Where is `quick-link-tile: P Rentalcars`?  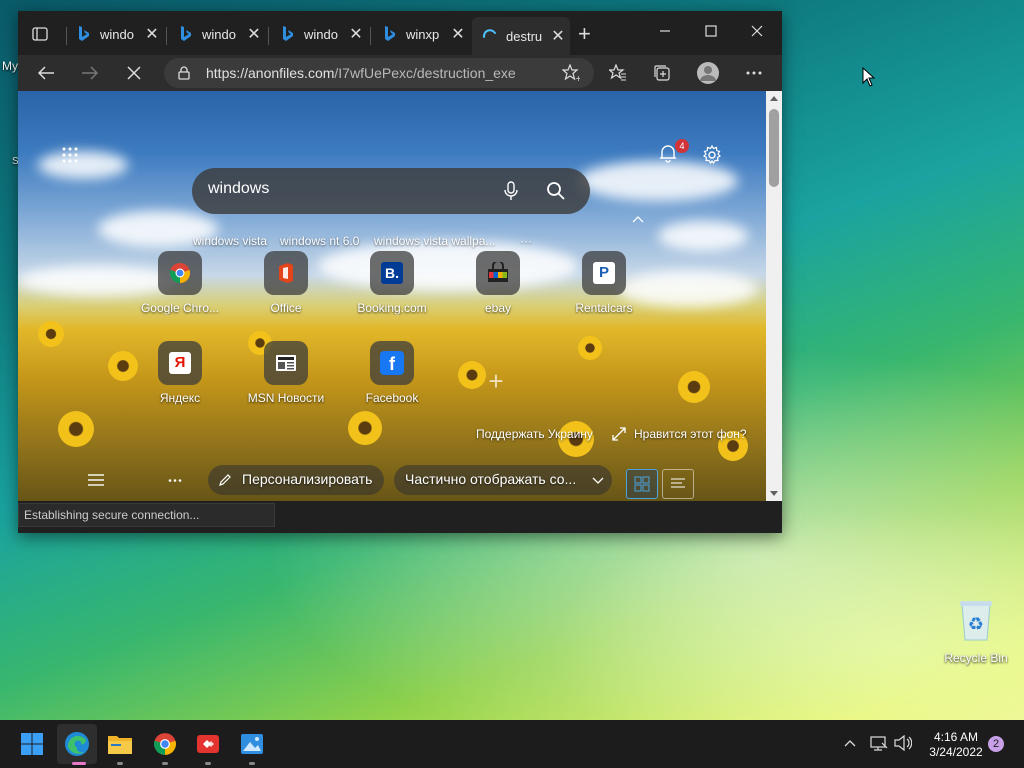
quick-link-tile: P Rentalcars is located at coordinates (604, 283).